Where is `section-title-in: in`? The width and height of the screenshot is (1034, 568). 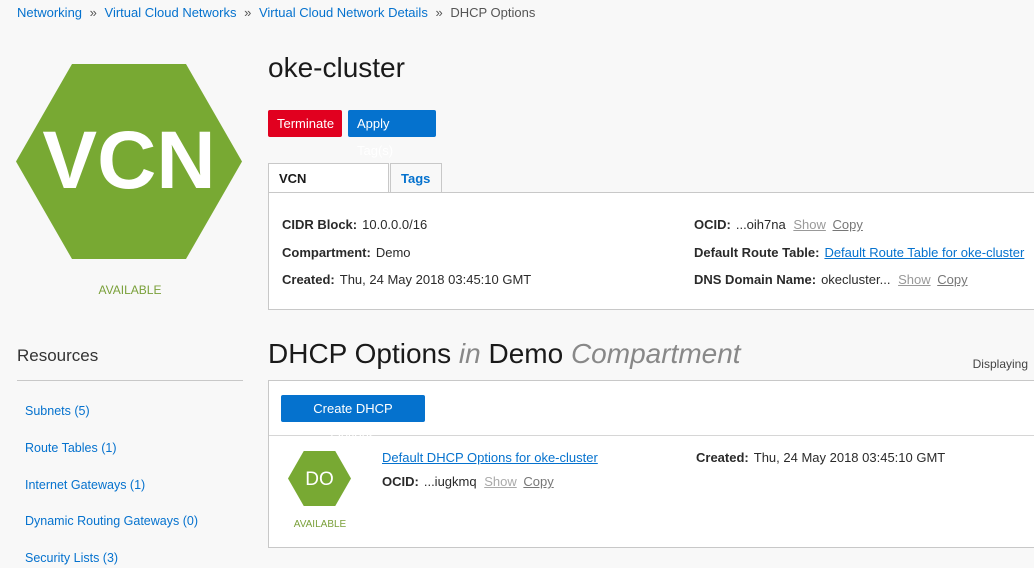
section-title-in: in is located at coordinates (469, 353).